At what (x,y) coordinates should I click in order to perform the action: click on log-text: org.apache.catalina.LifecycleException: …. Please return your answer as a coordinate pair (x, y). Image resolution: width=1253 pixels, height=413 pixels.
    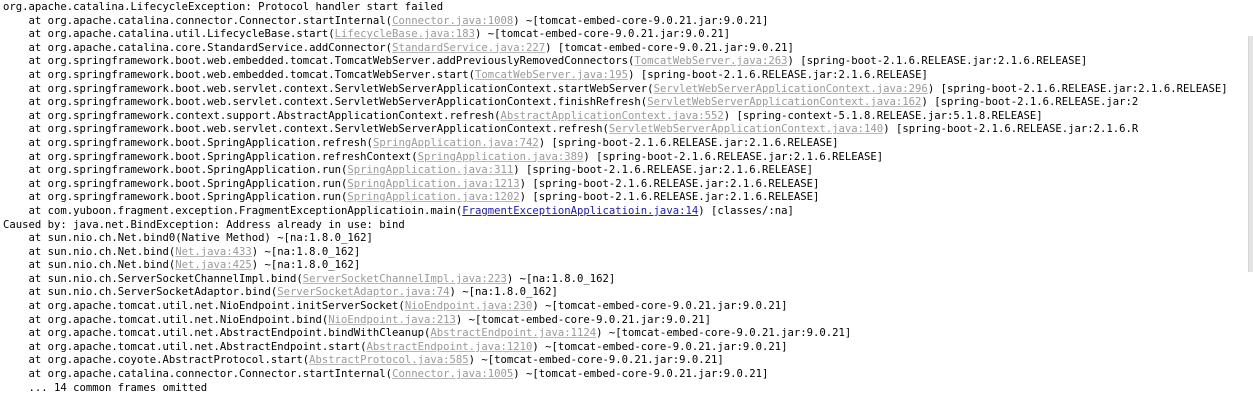
    Looking at the image, I should click on (223, 7).